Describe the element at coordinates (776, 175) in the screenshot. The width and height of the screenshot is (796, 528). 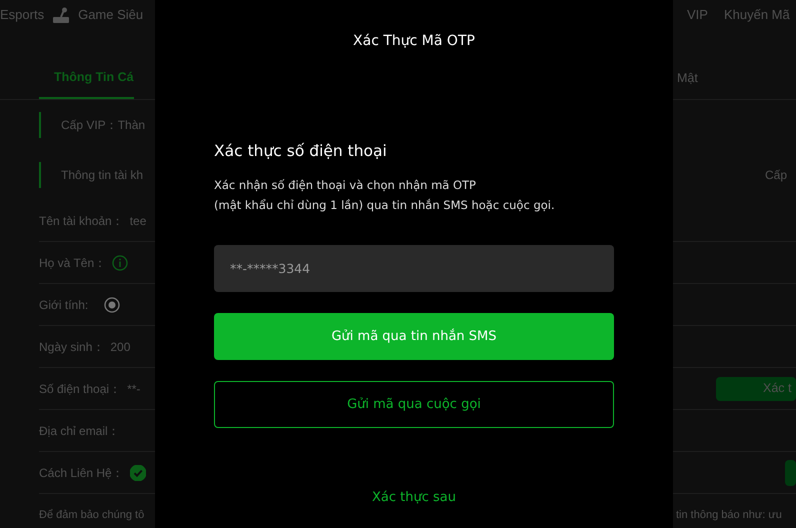
I see `field-text: Cấp` at that location.